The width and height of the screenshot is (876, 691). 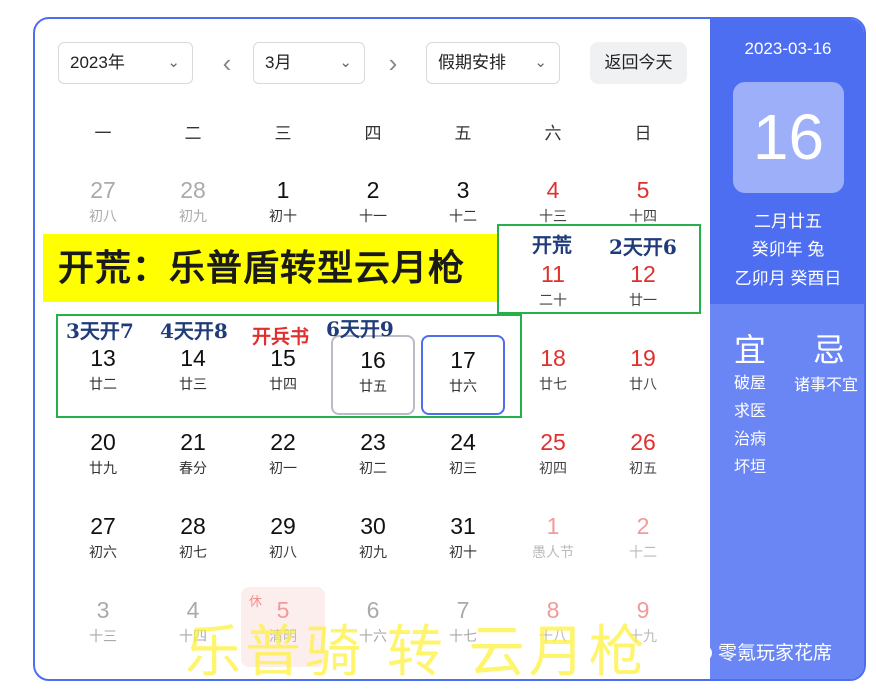 What do you see at coordinates (643, 468) in the screenshot?
I see `lunar-label: 初五` at bounding box center [643, 468].